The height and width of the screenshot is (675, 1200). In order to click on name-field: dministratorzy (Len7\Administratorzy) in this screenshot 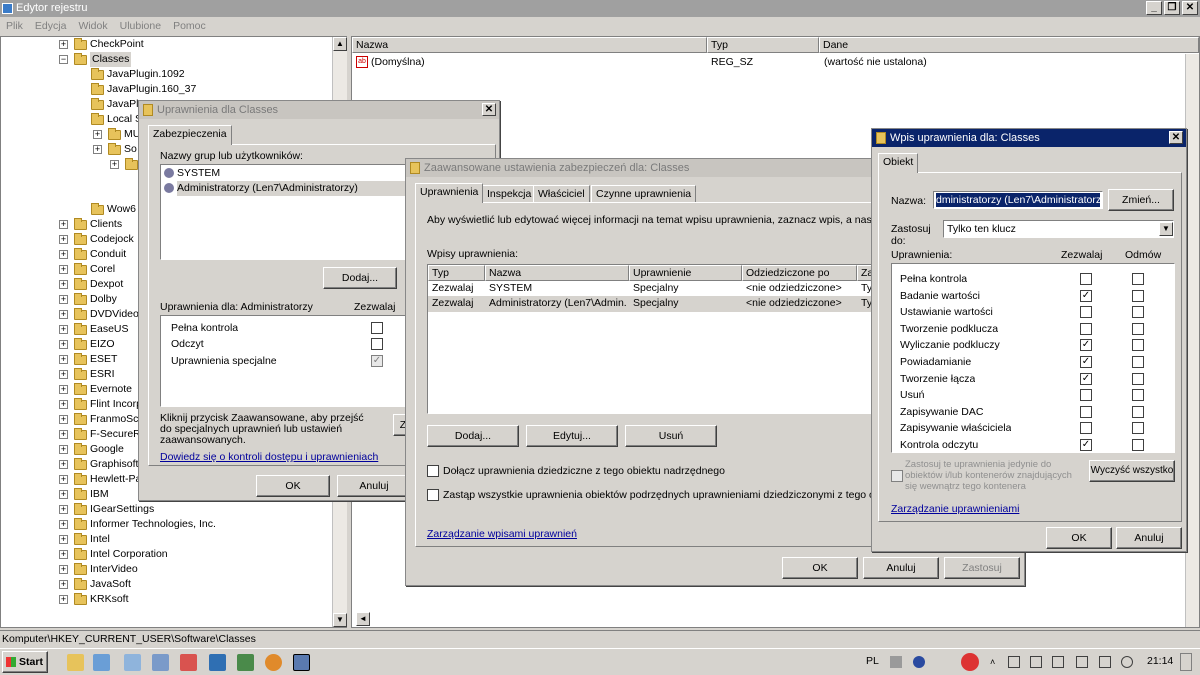, I will do `click(1018, 200)`.